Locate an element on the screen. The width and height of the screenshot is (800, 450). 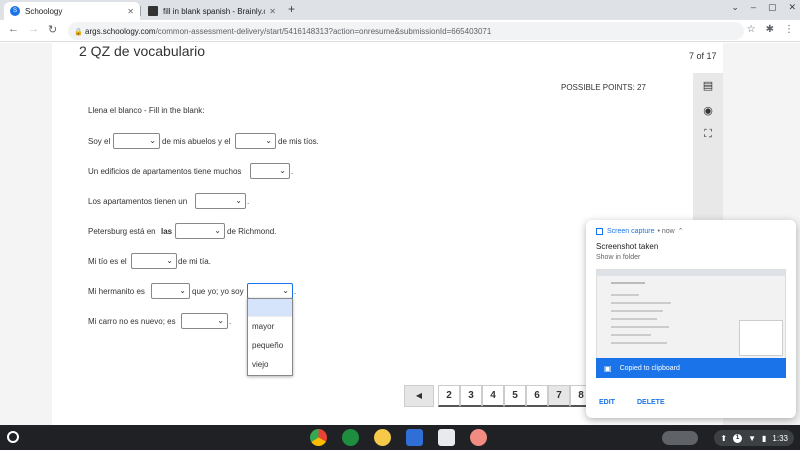
page-button-7: 7 is located at coordinates (559, 396).